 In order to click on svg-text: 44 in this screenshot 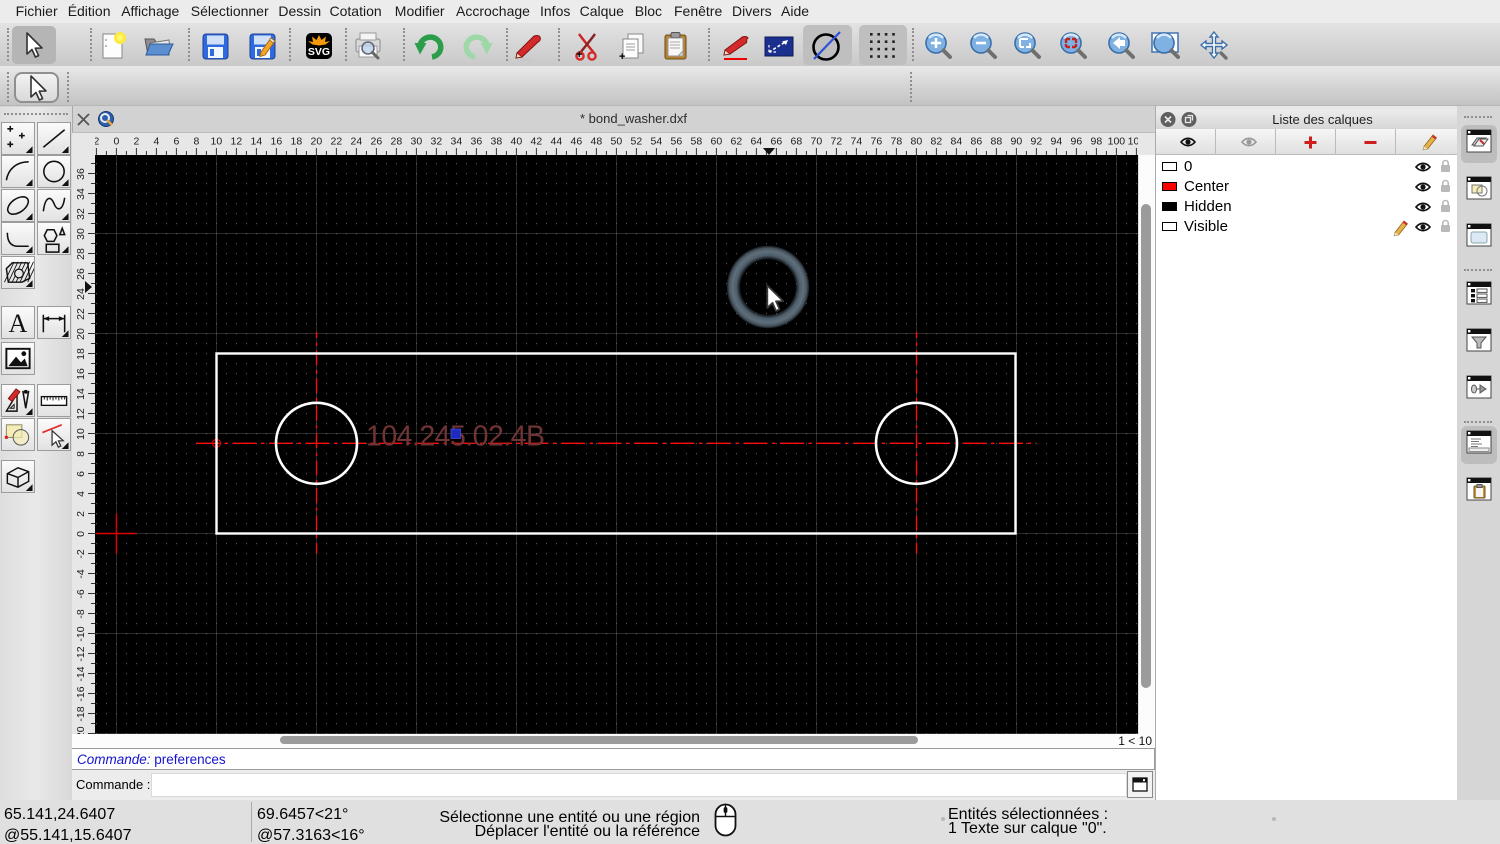, I will do `click(557, 142)`.